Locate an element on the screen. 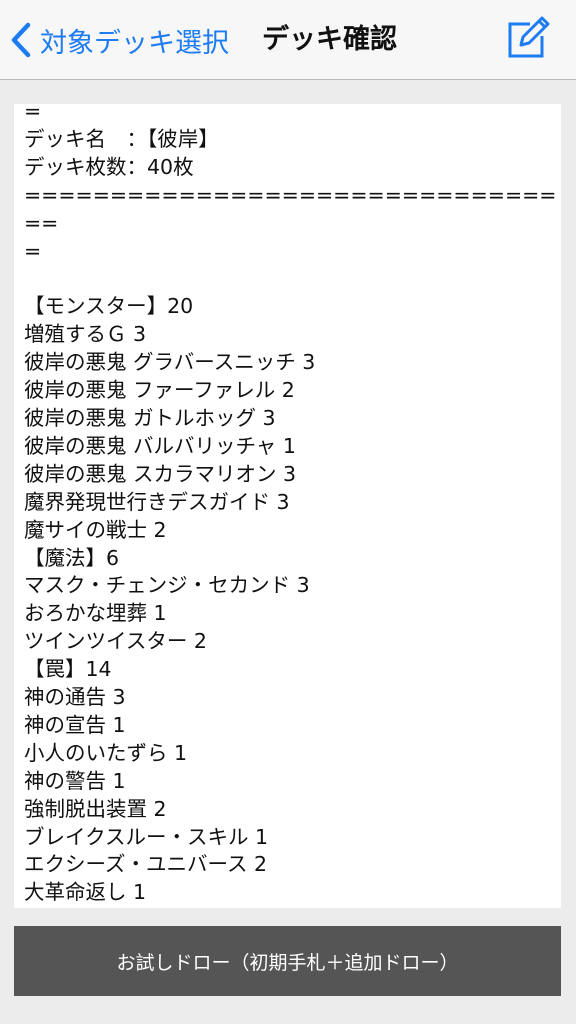  compose-icon is located at coordinates (529, 37).